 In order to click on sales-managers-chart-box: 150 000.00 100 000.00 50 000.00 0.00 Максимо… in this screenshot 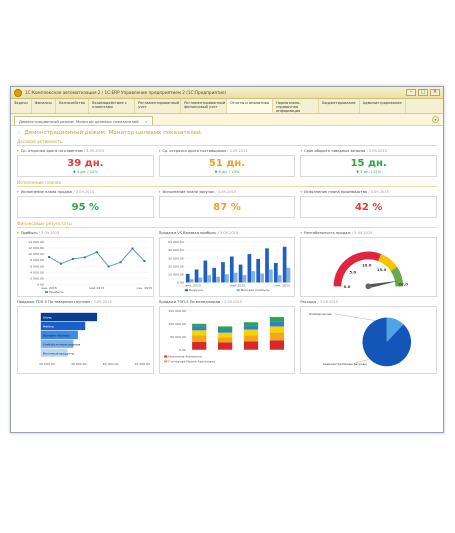, I will do `click(227, 340)`.